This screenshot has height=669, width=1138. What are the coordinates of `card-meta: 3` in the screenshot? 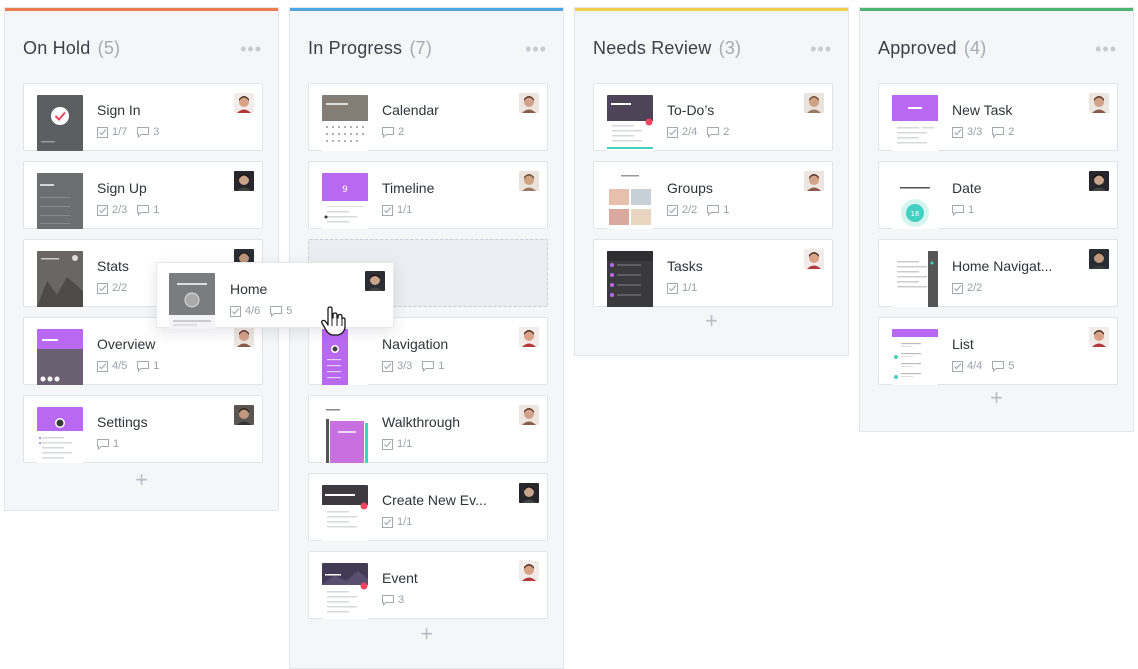 It's located at (398, 600).